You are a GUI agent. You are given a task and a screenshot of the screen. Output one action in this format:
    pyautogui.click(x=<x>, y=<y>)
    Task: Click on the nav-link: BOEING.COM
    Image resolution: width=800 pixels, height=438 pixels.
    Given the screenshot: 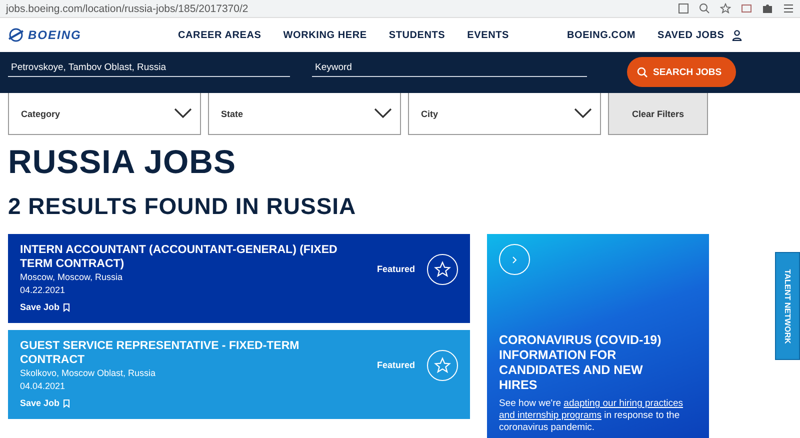 What is the action you would take?
    pyautogui.click(x=601, y=35)
    